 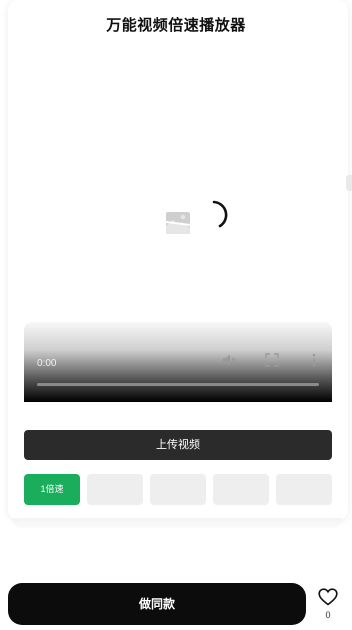 What do you see at coordinates (157, 604) in the screenshot?
I see `make-same-button: 做同款` at bounding box center [157, 604].